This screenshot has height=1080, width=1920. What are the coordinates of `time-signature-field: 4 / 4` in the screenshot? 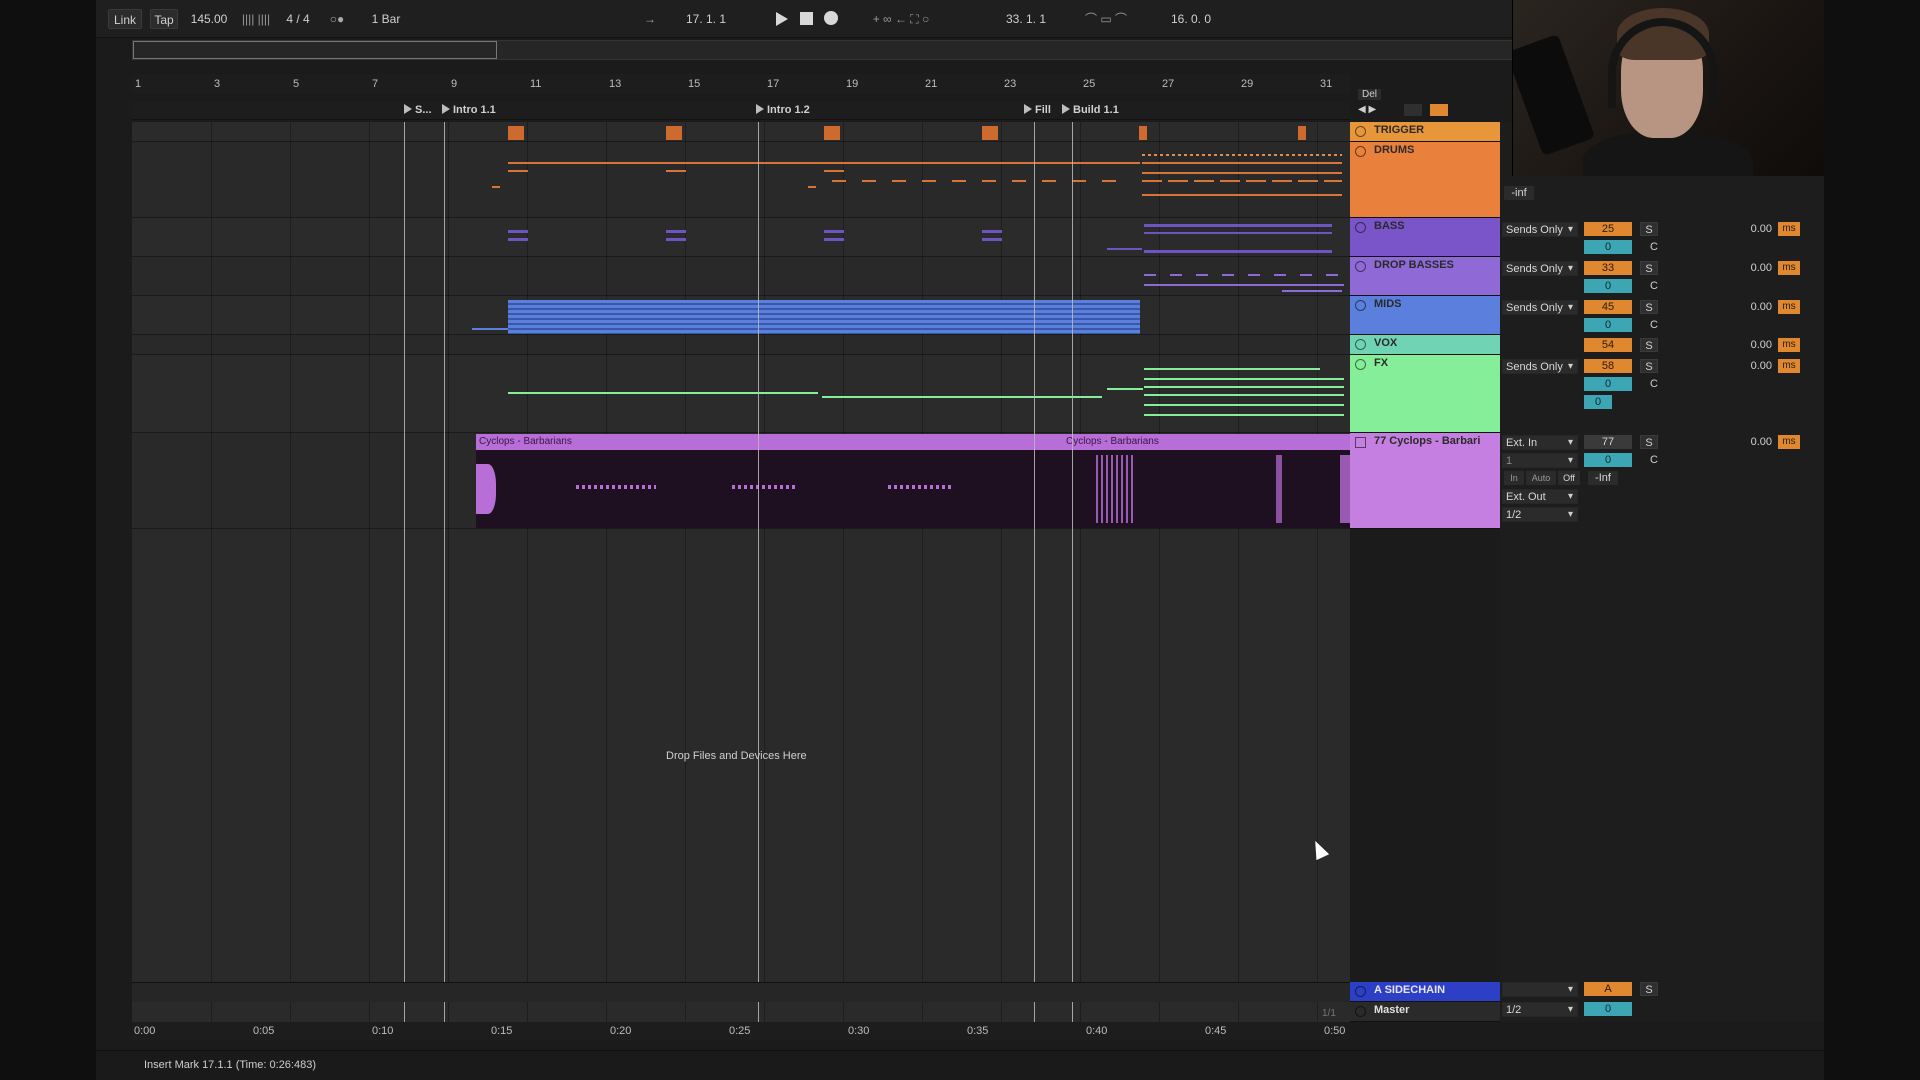 It's located at (298, 19).